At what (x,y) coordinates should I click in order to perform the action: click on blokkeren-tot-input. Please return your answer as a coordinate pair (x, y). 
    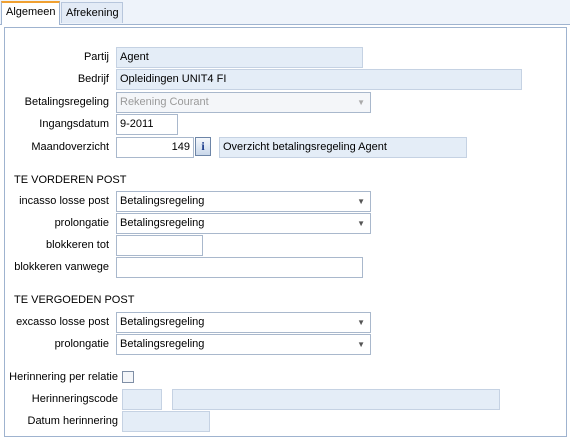
    Looking at the image, I should click on (159, 245).